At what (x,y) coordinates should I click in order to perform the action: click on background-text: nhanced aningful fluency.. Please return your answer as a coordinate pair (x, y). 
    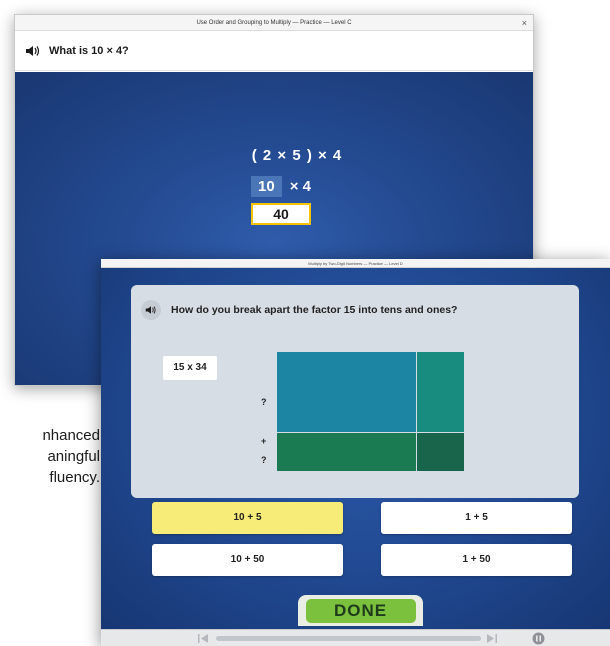
    Looking at the image, I should click on (50, 456).